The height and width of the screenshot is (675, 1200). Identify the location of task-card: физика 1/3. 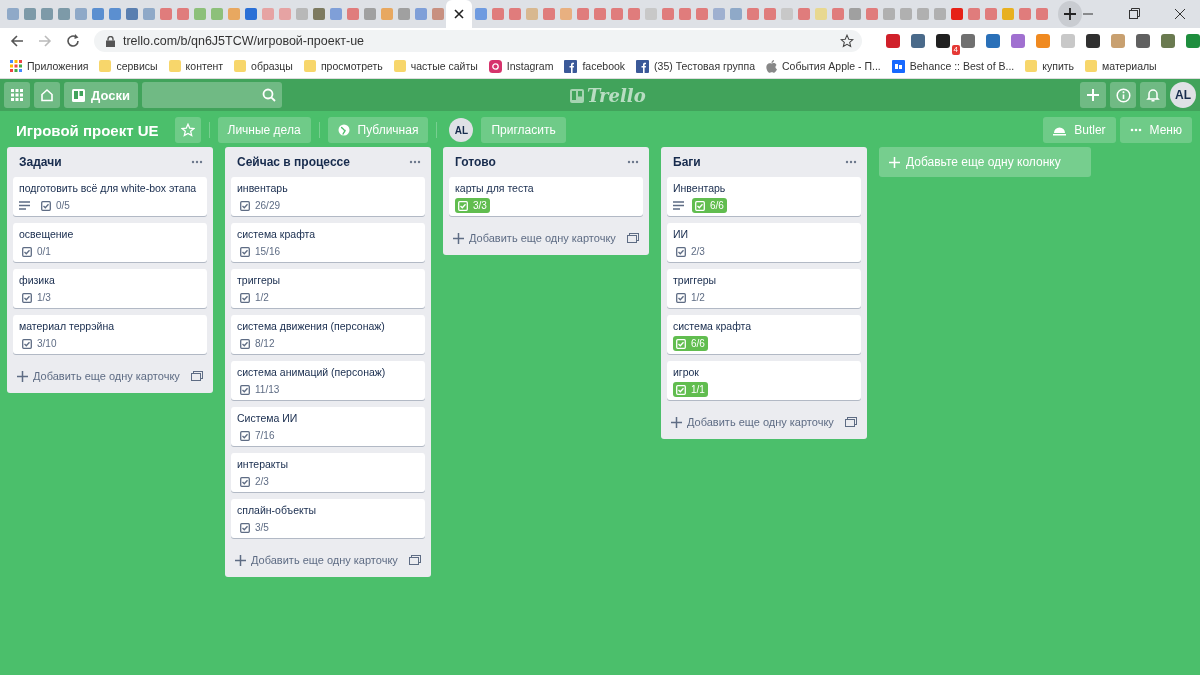
(110, 288).